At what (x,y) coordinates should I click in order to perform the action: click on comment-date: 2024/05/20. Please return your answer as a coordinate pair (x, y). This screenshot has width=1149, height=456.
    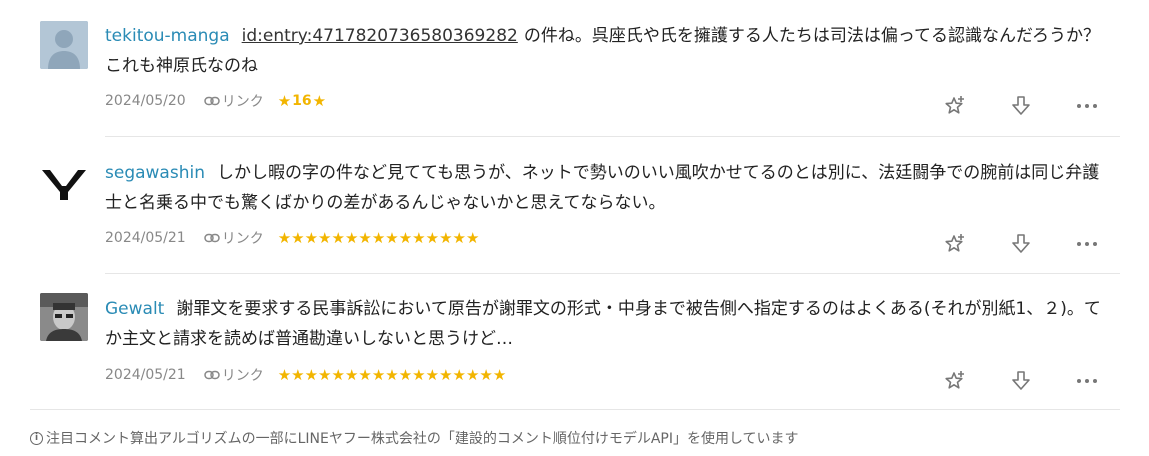
    Looking at the image, I should click on (145, 101).